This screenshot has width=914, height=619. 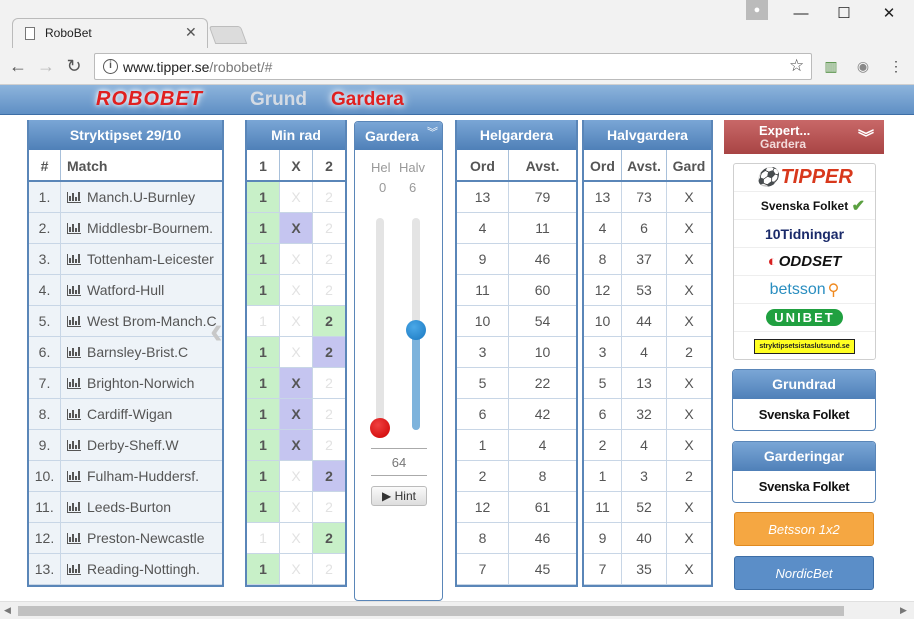 I want to click on source-stryktipset: stryktipsetsistaslutsund.se, so click(x=804, y=346).